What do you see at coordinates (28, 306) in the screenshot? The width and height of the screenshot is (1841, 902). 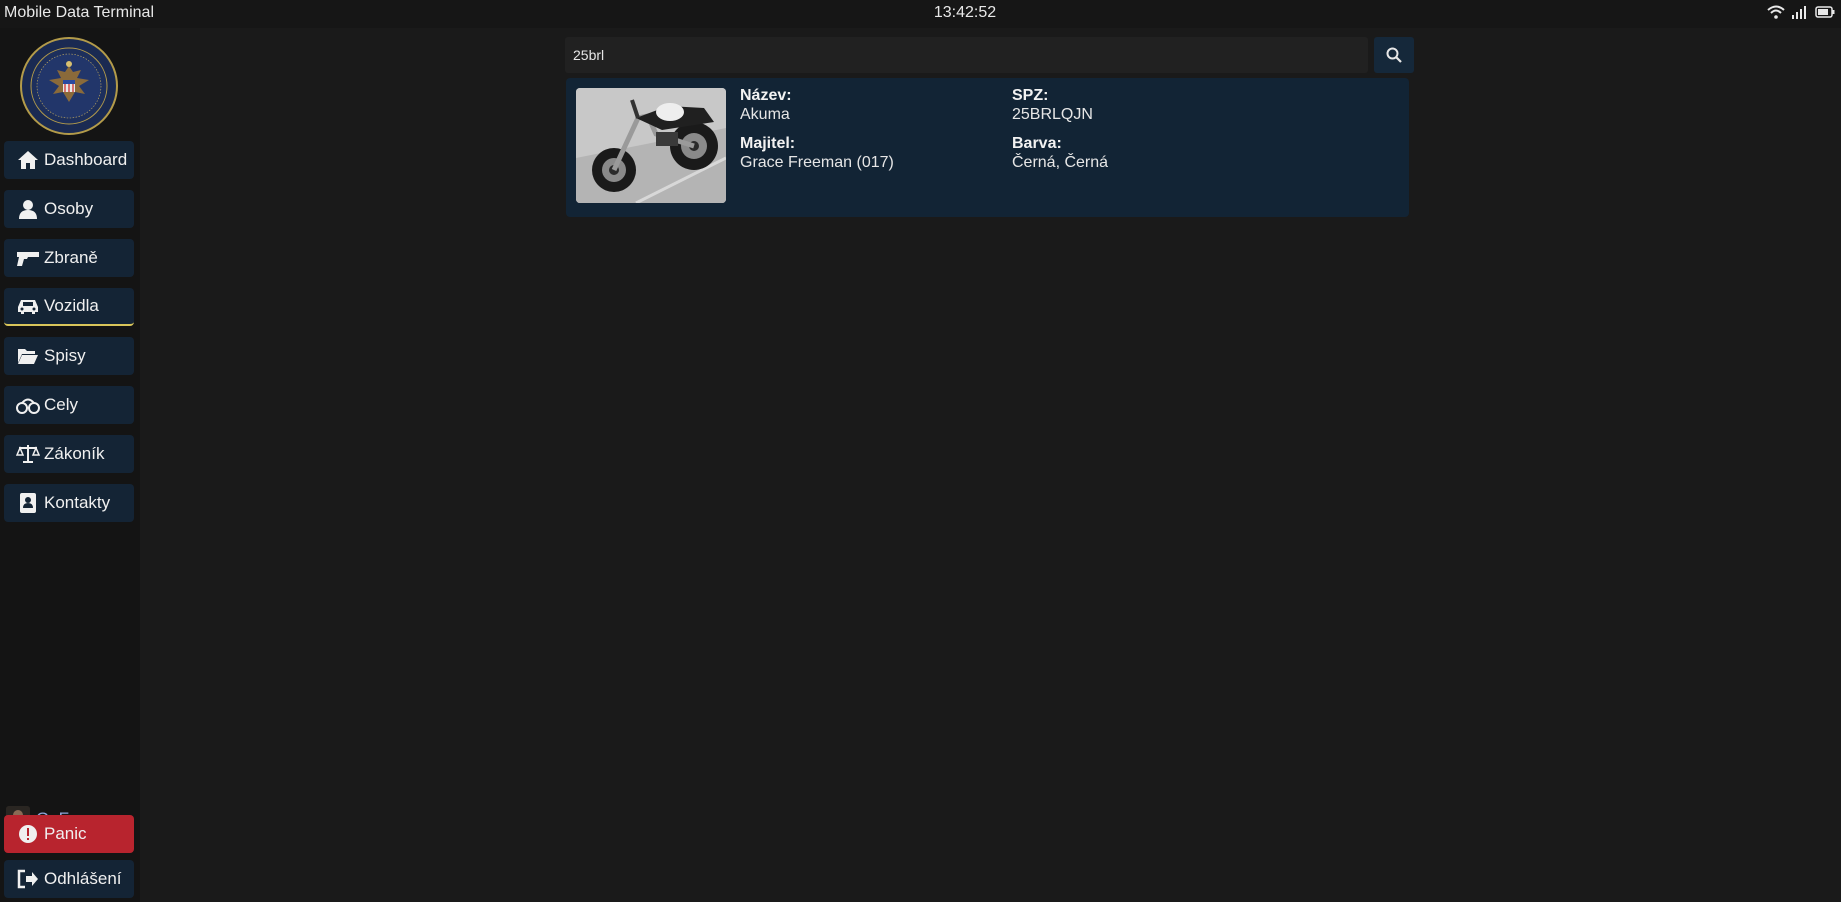 I see `car-icon` at bounding box center [28, 306].